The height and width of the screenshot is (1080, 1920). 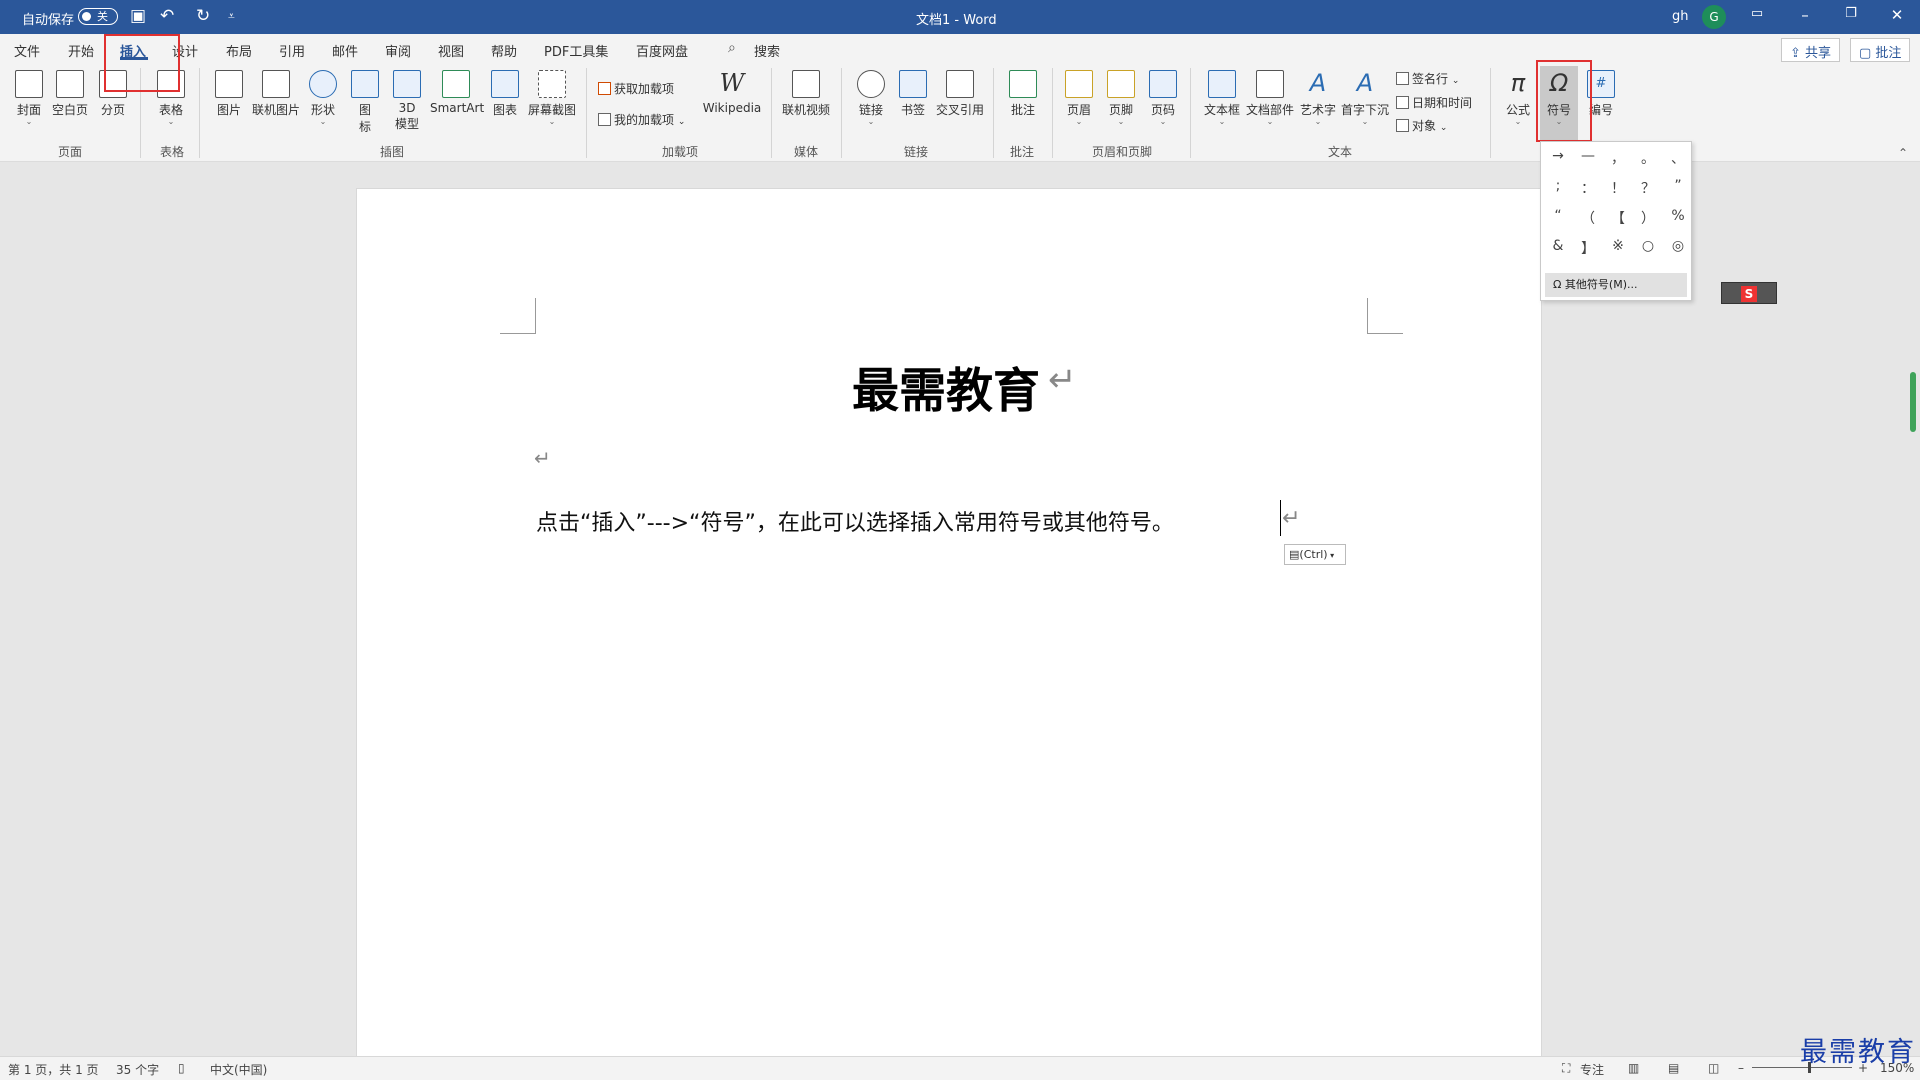 I want to click on customize-quick-access-icon: ⩡, so click(x=231, y=16).